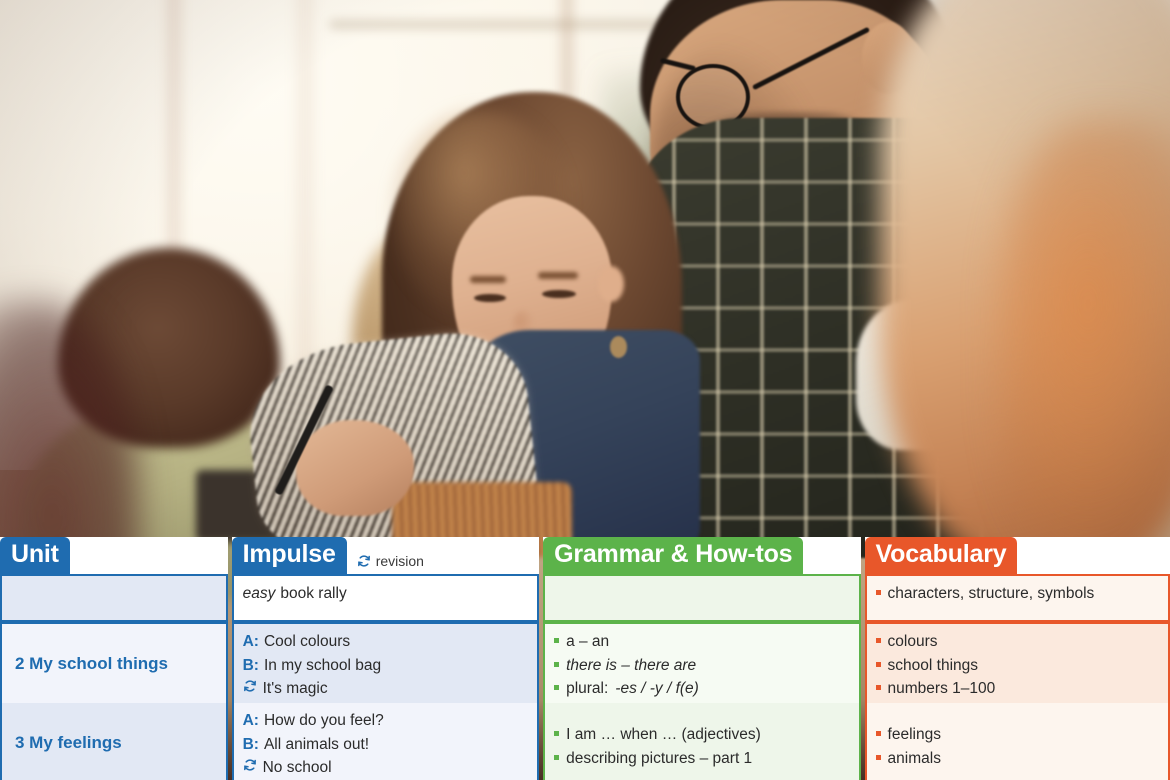 The width and height of the screenshot is (1170, 780). What do you see at coordinates (701, 642) in the screenshot?
I see `grammar-bullet: a – an` at bounding box center [701, 642].